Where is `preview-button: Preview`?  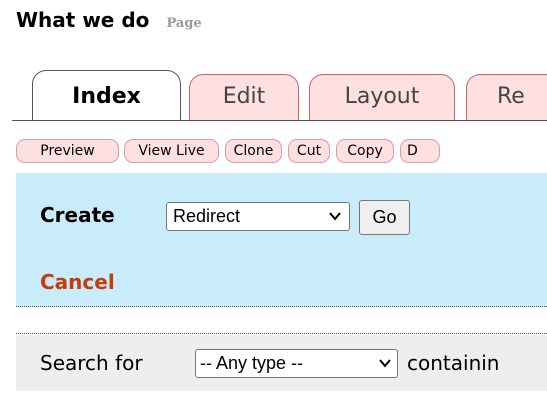
preview-button: Preview is located at coordinates (67, 151).